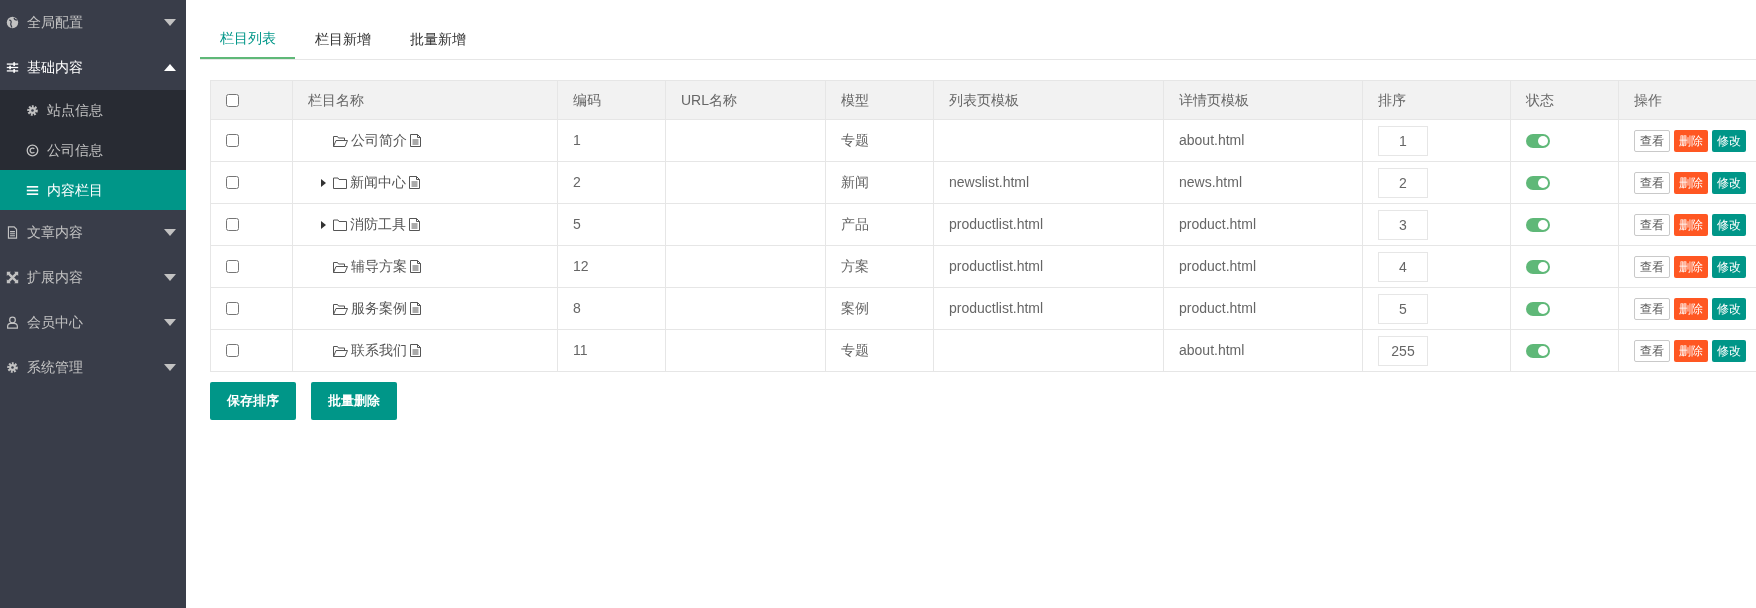 The height and width of the screenshot is (608, 1756). I want to click on sidebar-item: 扩展内容, so click(93, 277).